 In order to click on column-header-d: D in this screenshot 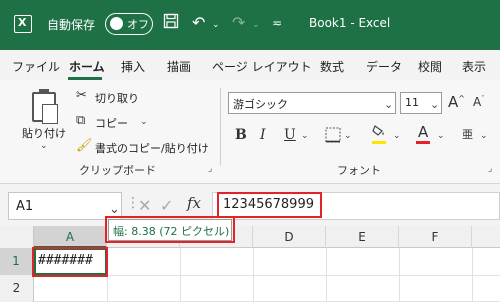, I will do `click(289, 237)`.